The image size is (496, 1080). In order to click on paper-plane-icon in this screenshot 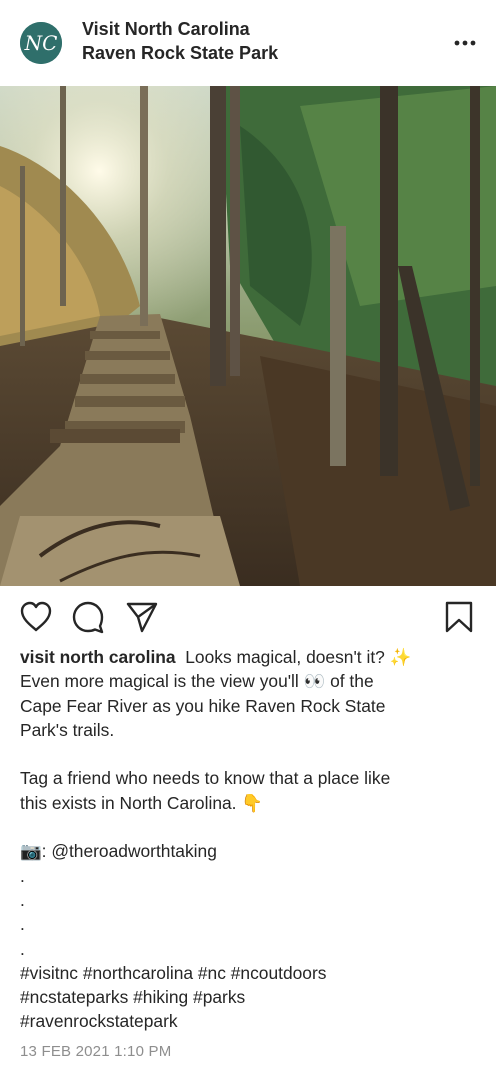, I will do `click(142, 617)`.